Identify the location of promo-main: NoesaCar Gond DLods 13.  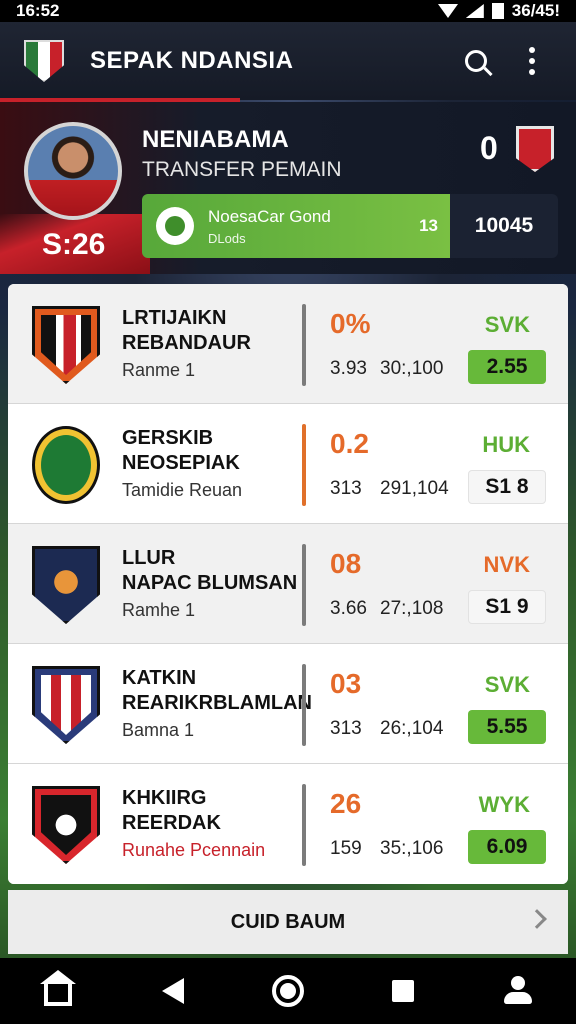
(296, 226).